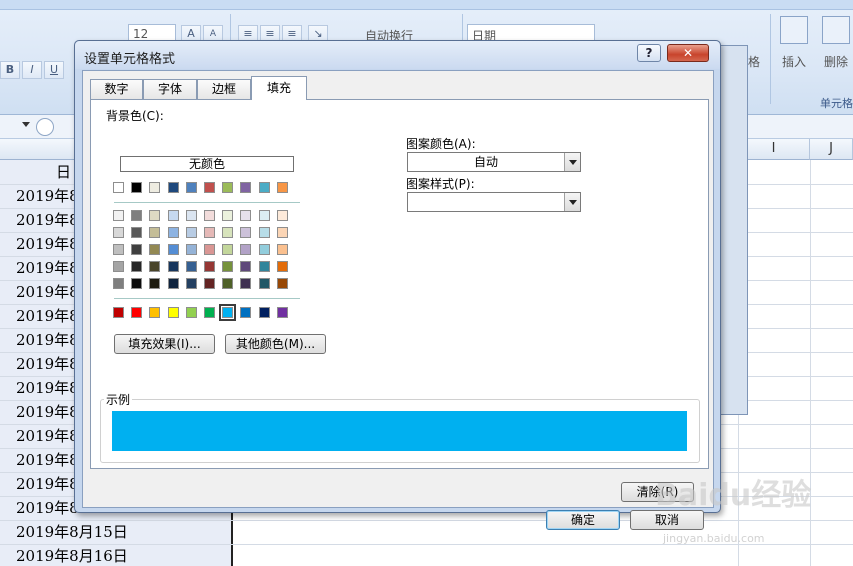 This screenshot has width=853, height=566. I want to click on insert-button: 插入, so click(794, 61).